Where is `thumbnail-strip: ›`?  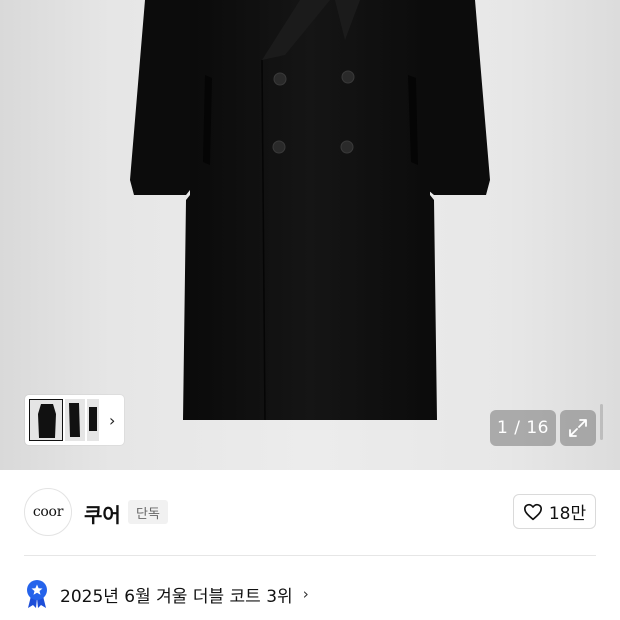
thumbnail-strip: › is located at coordinates (74, 420).